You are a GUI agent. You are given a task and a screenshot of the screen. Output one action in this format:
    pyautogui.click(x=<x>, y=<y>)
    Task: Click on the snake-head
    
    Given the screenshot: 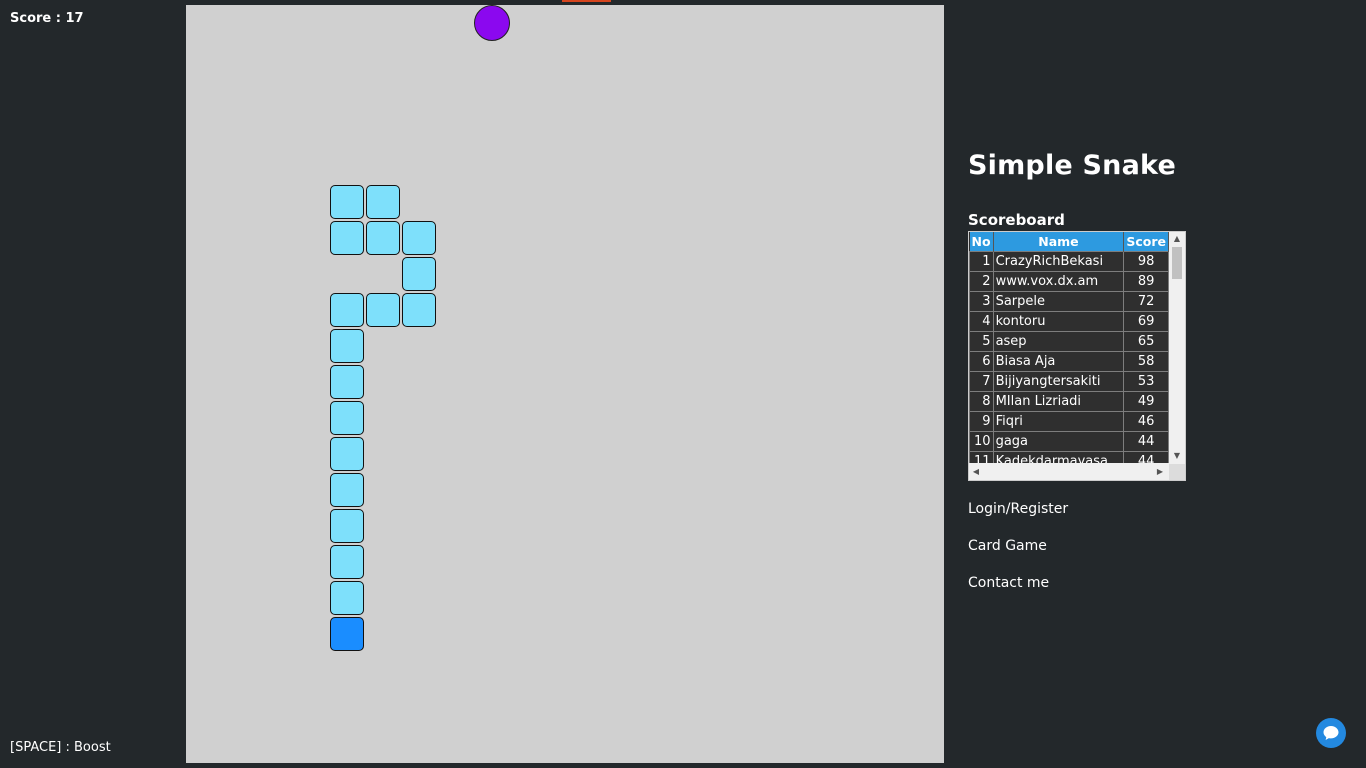 What is the action you would take?
    pyautogui.click(x=347, y=634)
    